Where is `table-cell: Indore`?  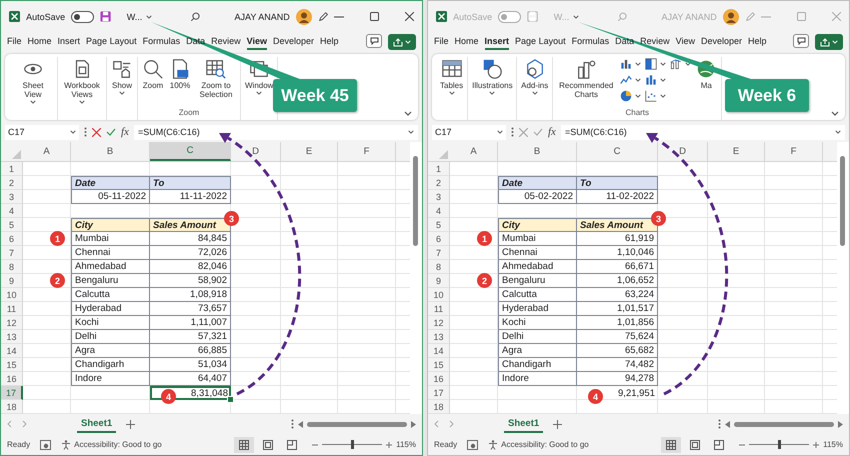
table-cell: Indore is located at coordinates (110, 379).